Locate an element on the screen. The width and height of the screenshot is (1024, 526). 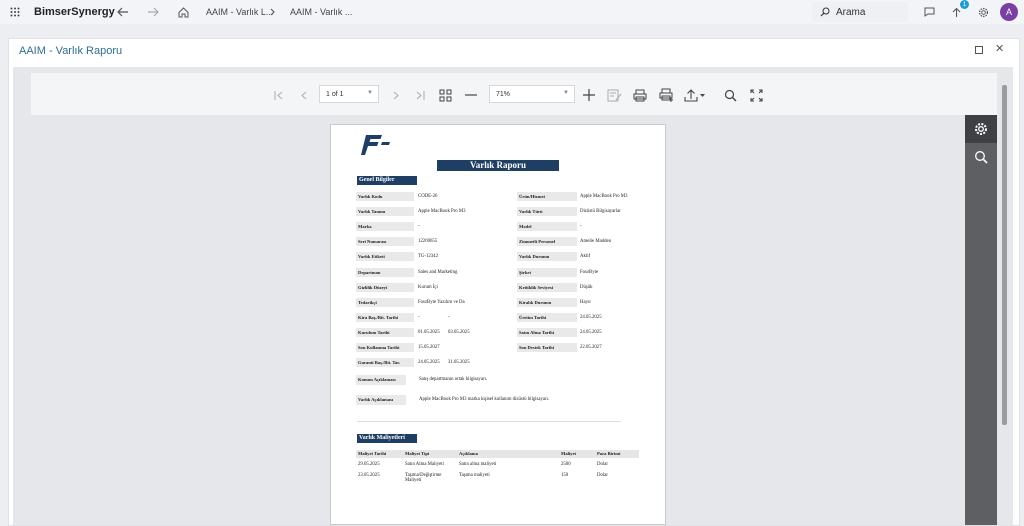
field-label: Varlık Türü is located at coordinates (547, 212).